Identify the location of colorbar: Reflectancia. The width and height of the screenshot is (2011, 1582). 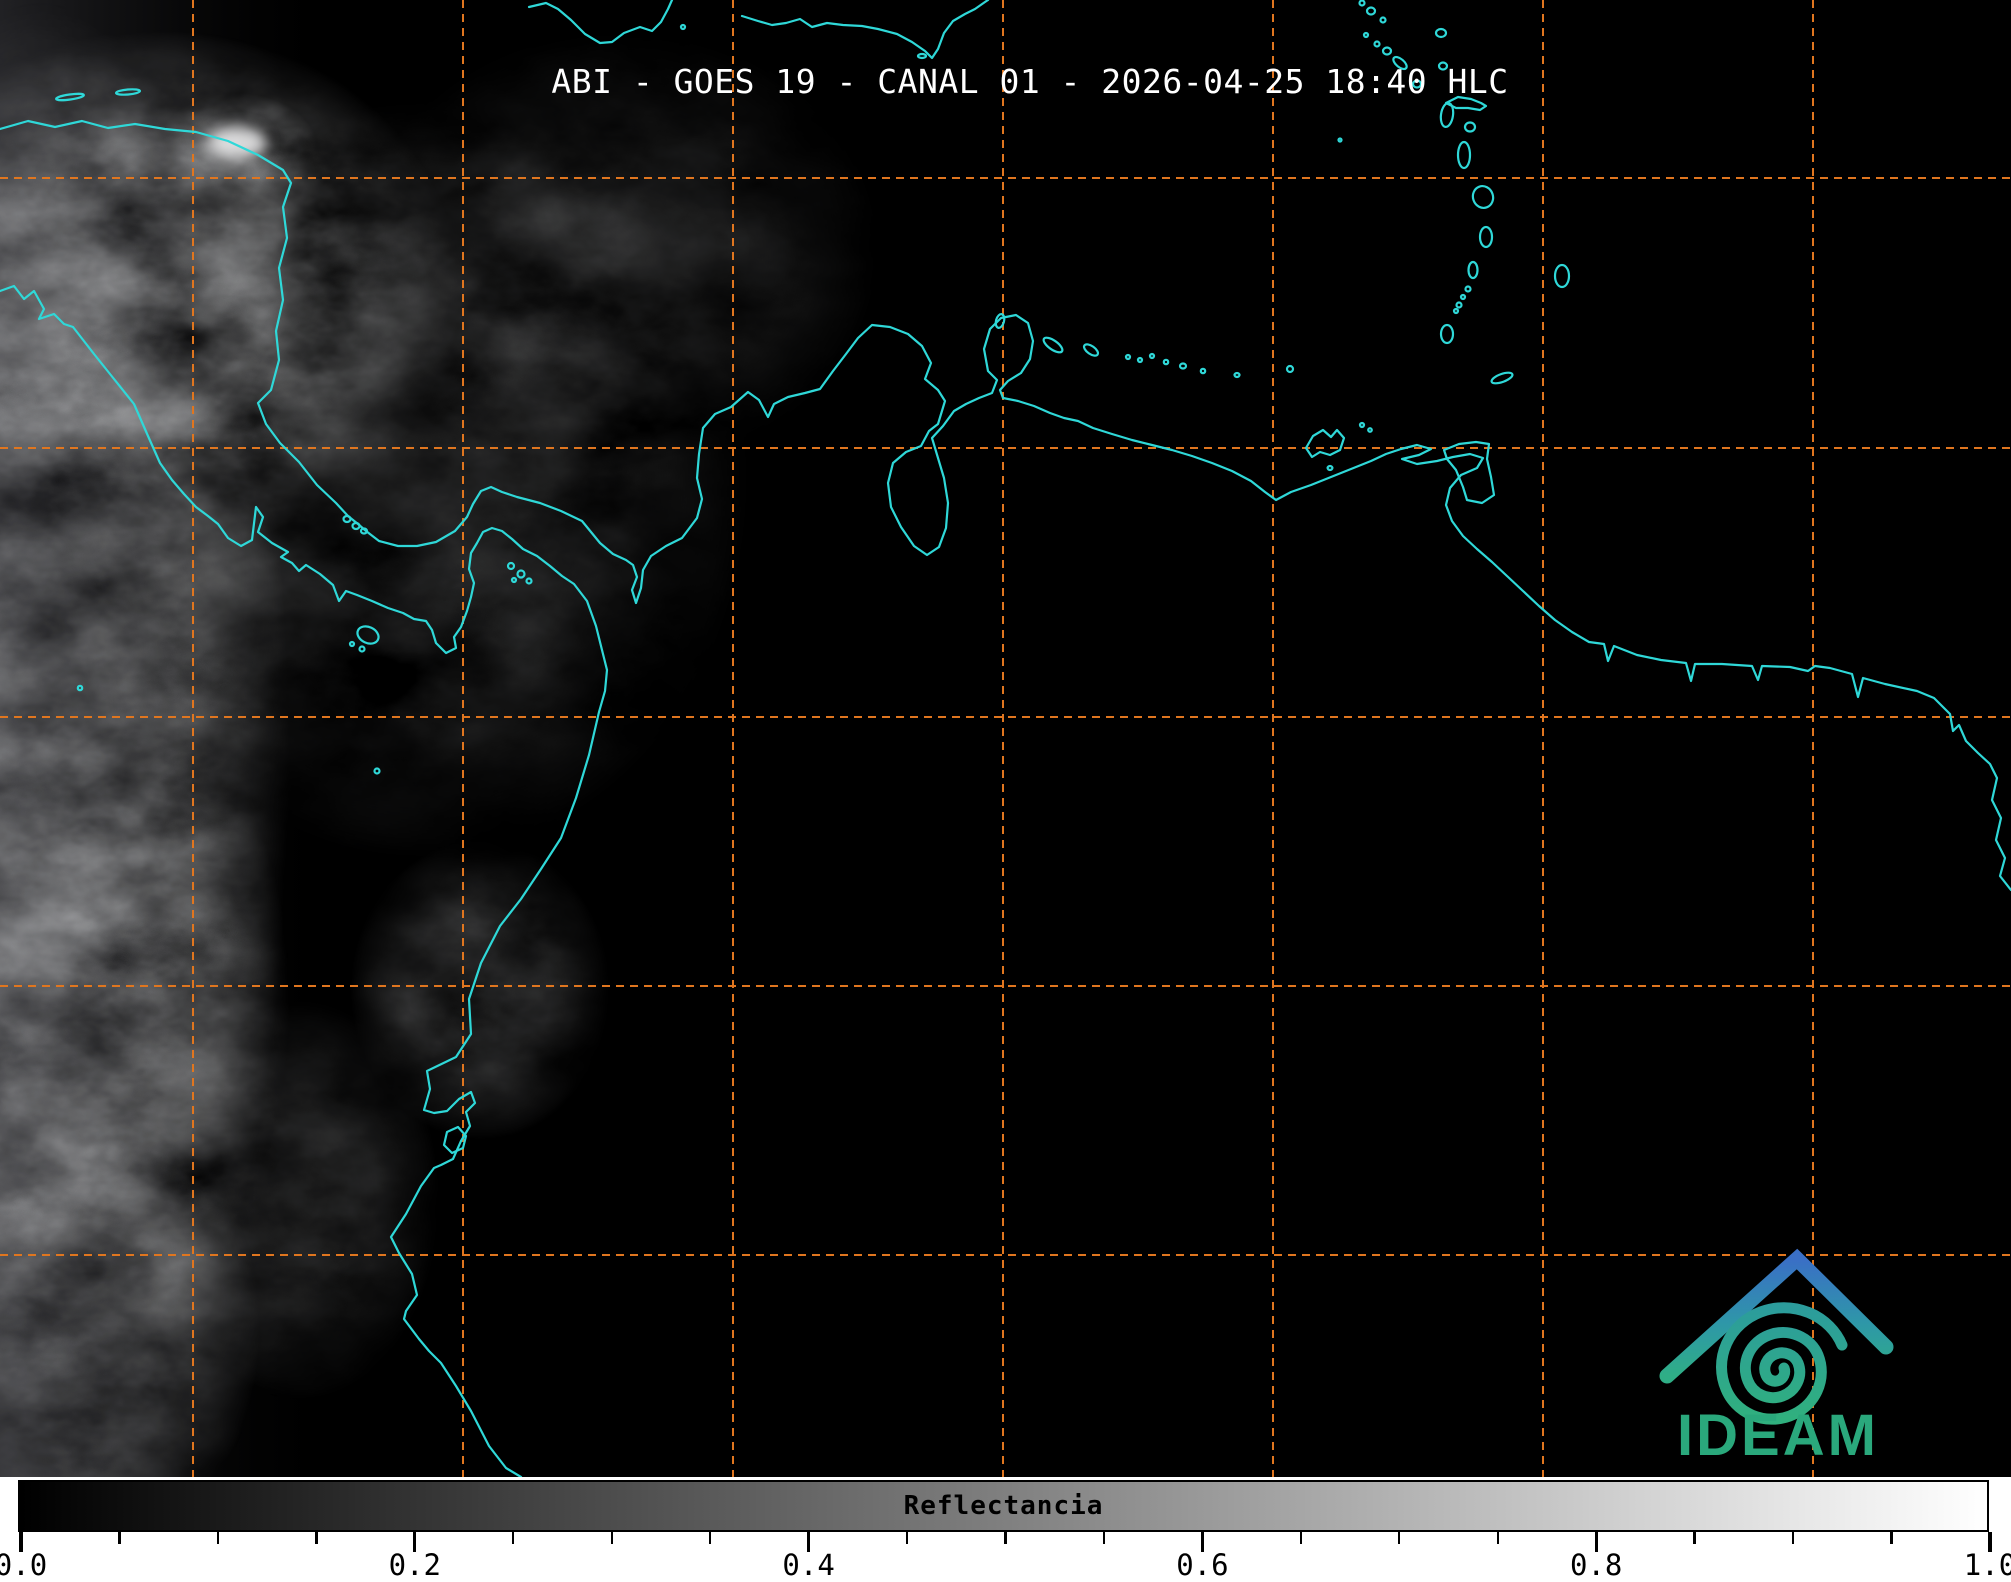
(1003, 1506).